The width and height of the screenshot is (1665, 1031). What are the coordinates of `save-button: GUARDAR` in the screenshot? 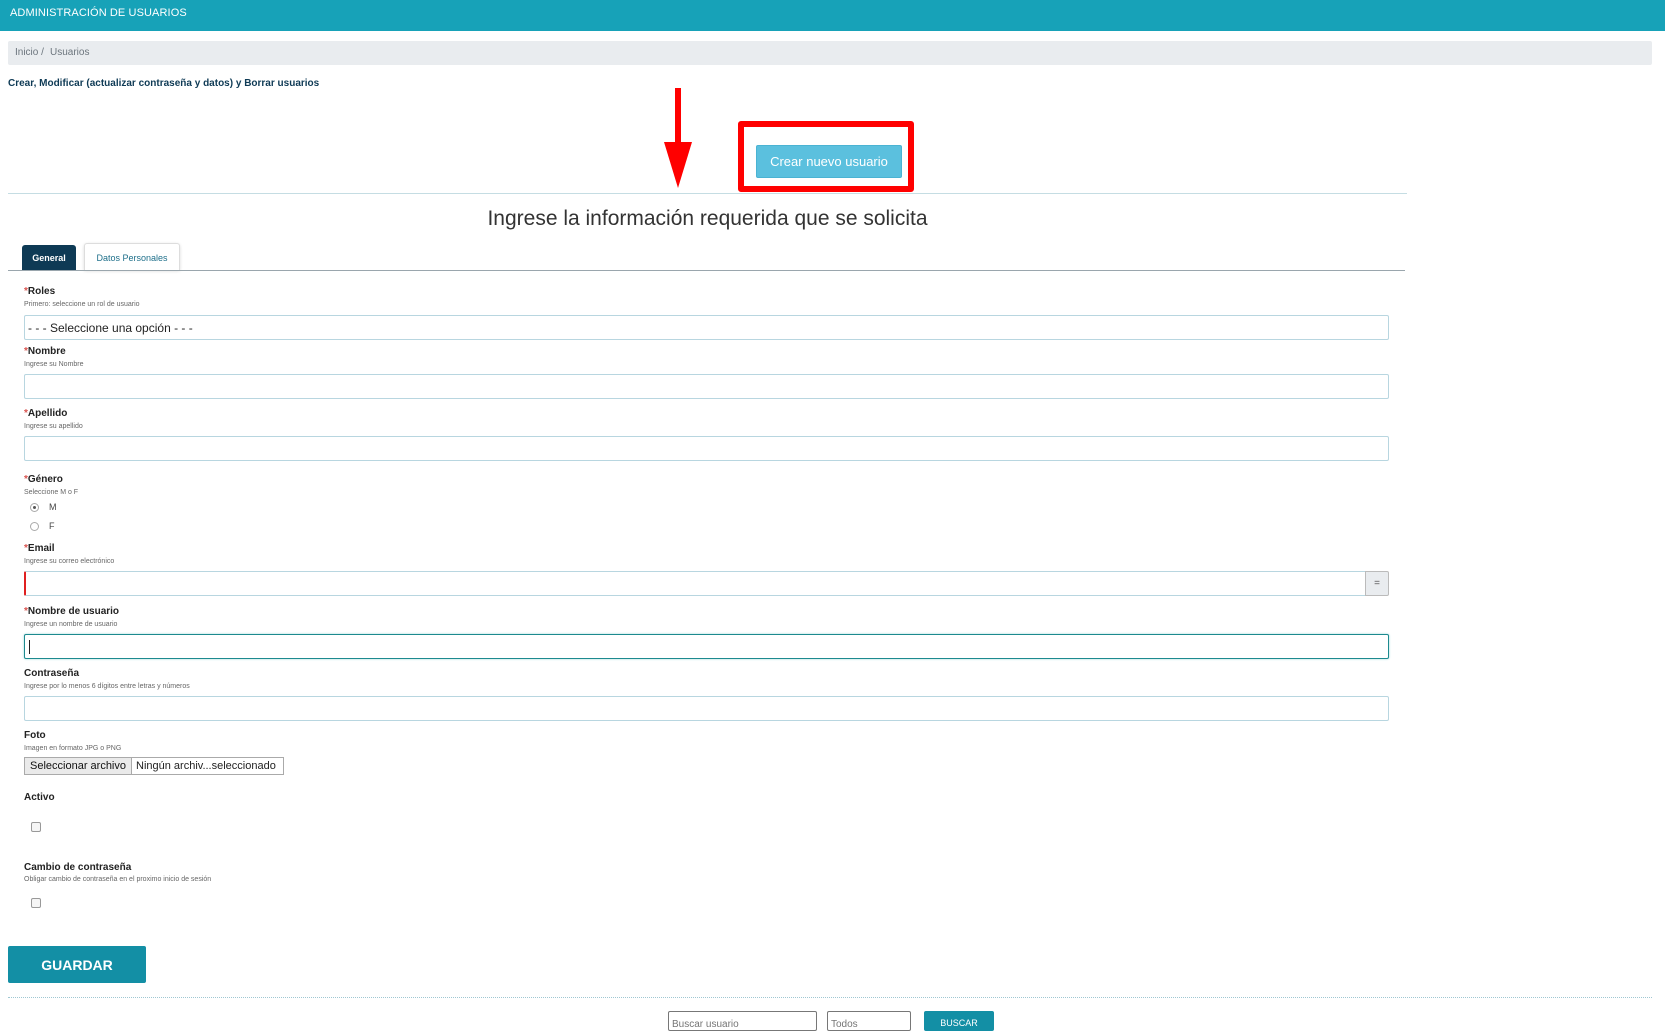 It's located at (77, 964).